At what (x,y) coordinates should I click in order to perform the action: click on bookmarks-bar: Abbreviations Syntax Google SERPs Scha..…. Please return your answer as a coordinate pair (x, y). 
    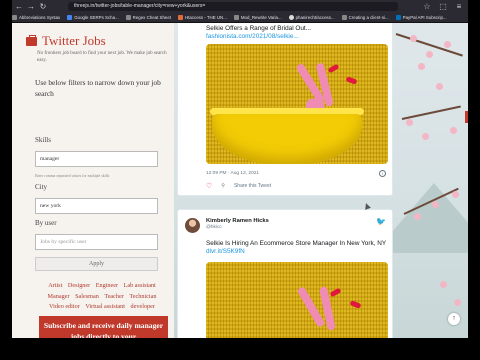
    Looking at the image, I should click on (240, 18).